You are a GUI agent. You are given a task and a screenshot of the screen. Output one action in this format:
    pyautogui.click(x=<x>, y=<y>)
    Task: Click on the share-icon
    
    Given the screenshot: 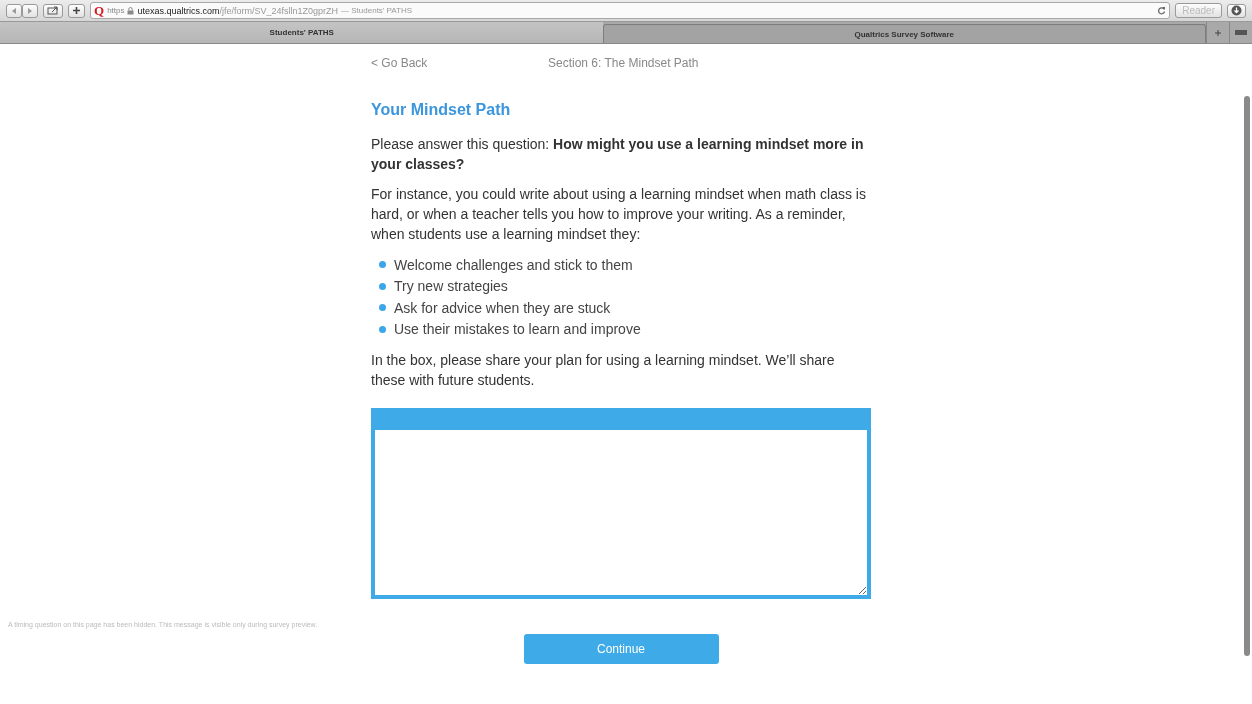 What is the action you would take?
    pyautogui.click(x=53, y=10)
    